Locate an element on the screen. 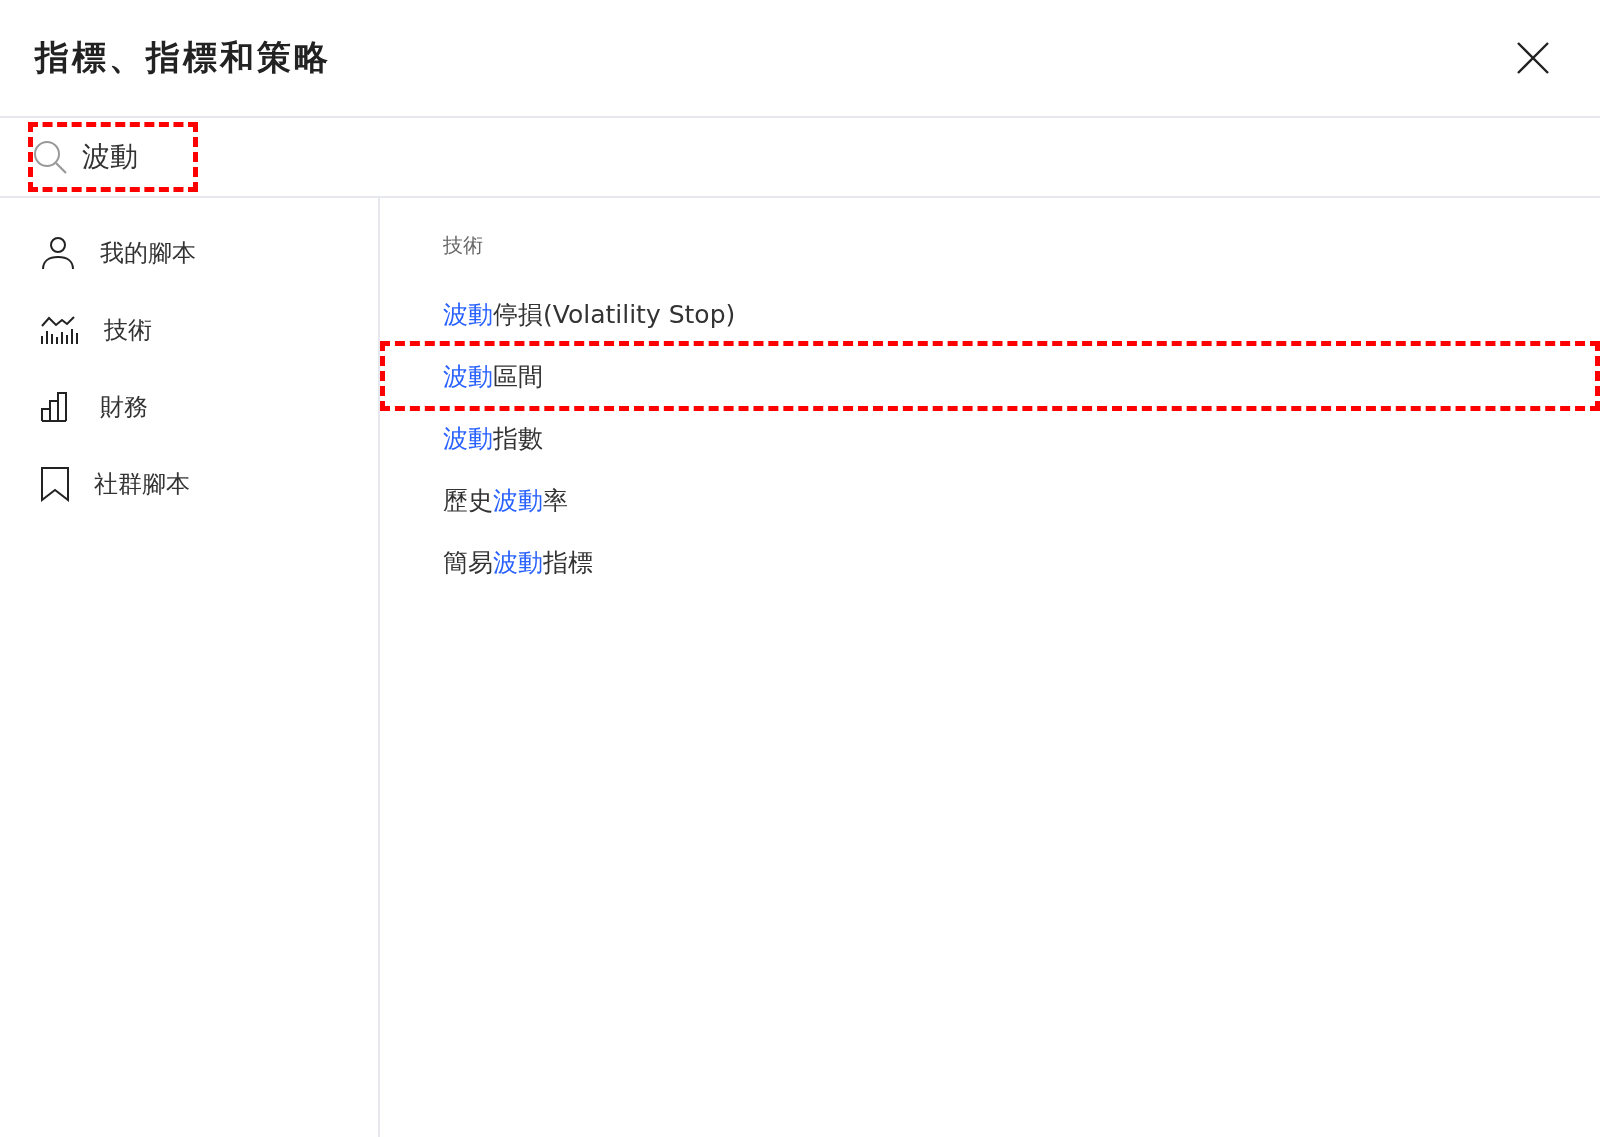 The width and height of the screenshot is (1600, 1137). sidebar-item: 我的腳本 is located at coordinates (189, 252).